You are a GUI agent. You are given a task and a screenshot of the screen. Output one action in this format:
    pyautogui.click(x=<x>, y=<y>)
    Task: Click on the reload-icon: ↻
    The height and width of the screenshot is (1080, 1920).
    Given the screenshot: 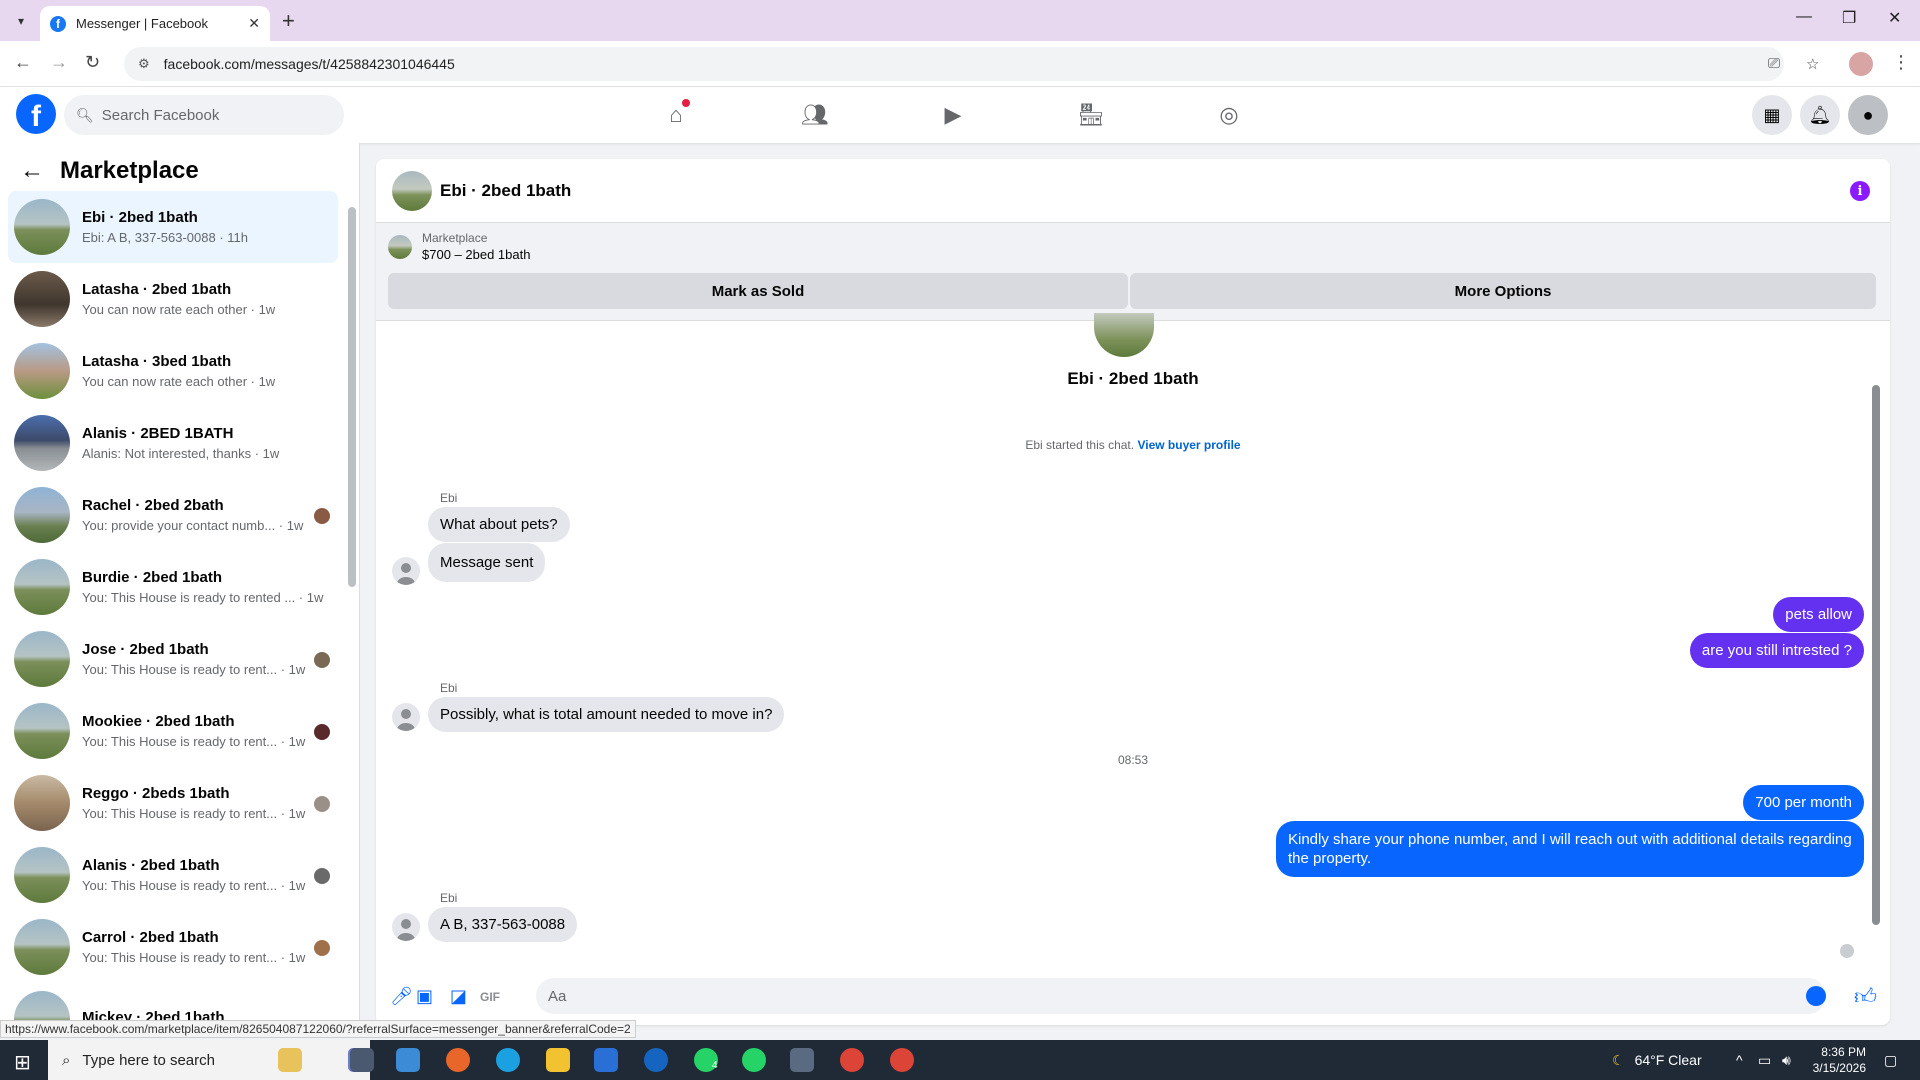 What is the action you would take?
    pyautogui.click(x=92, y=62)
    